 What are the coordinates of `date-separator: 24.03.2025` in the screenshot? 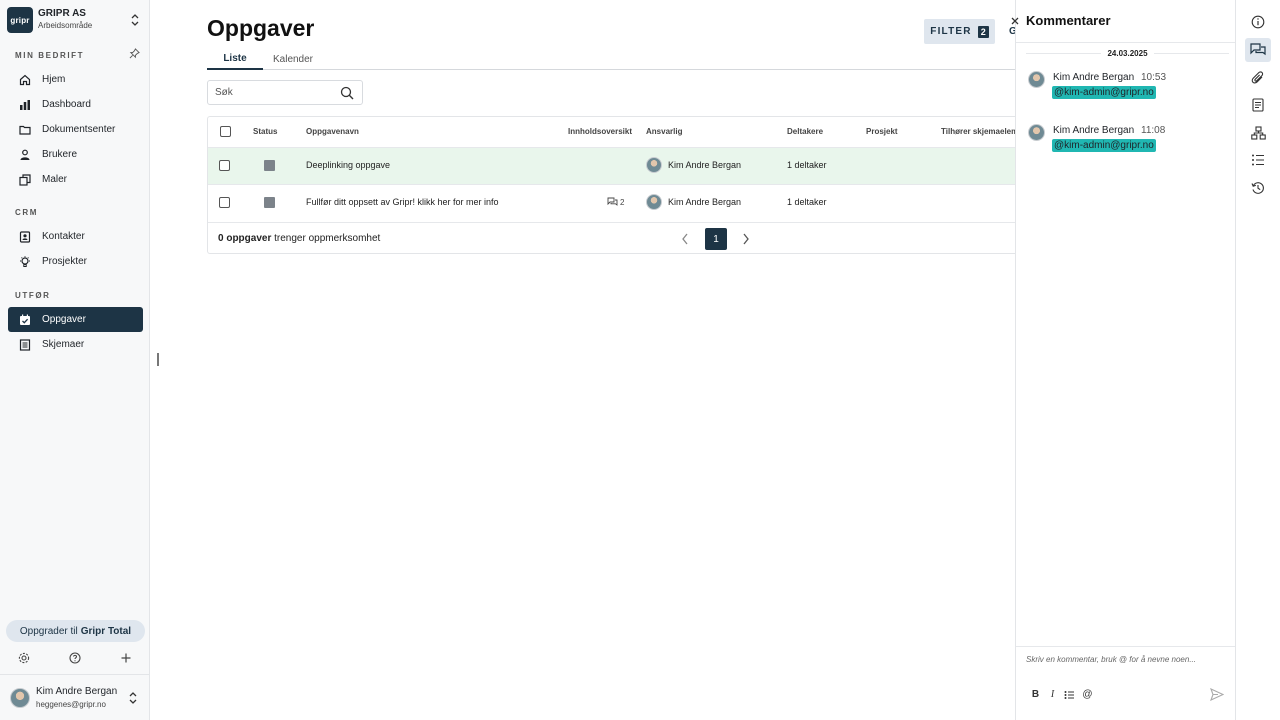 It's located at (1128, 53).